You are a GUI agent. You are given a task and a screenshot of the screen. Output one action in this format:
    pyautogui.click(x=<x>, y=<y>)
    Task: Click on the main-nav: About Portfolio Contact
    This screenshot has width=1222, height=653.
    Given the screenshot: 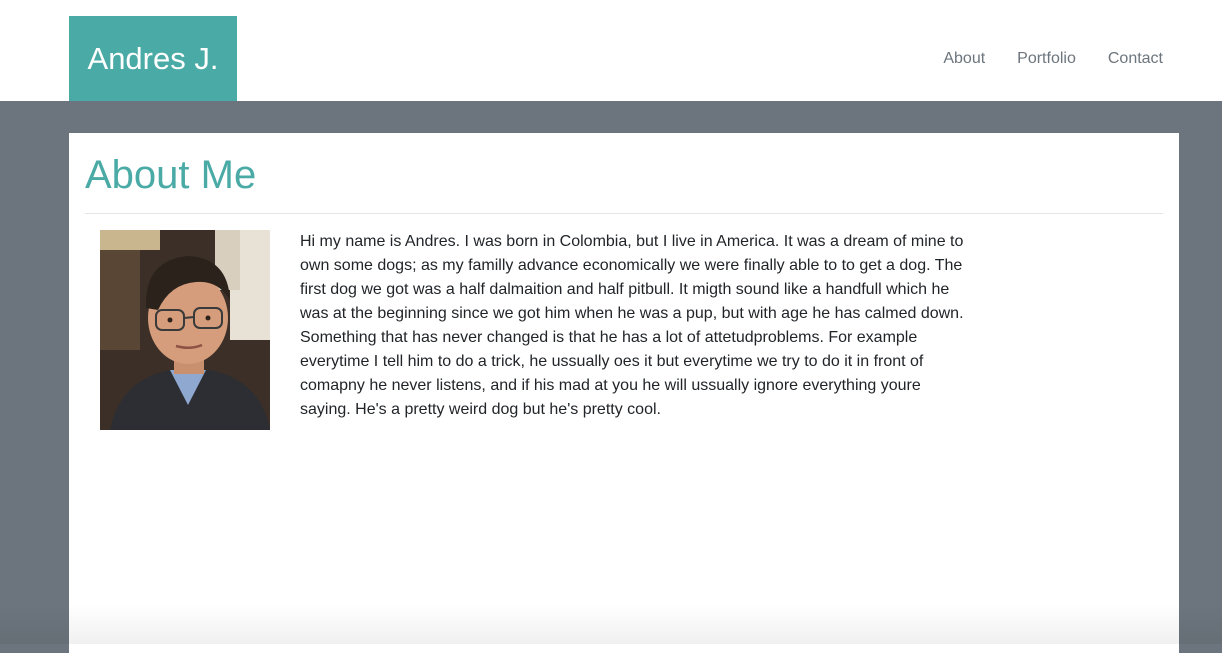 What is the action you would take?
    pyautogui.click(x=1037, y=59)
    